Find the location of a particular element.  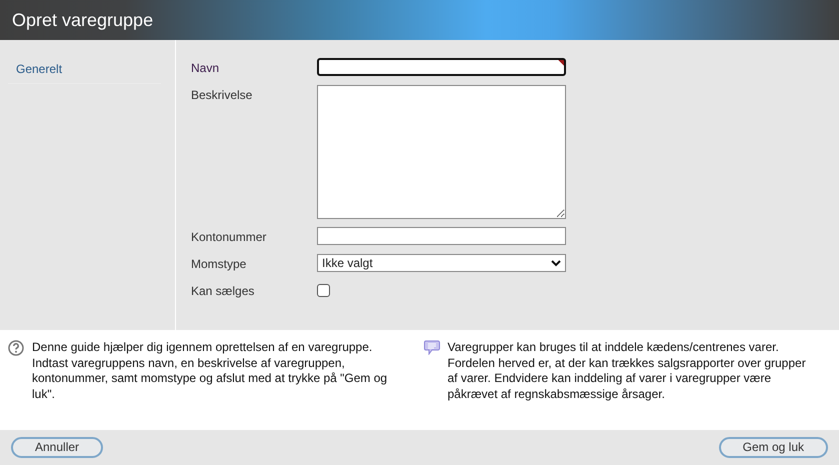

field-label: Kontonummer is located at coordinates (229, 237).